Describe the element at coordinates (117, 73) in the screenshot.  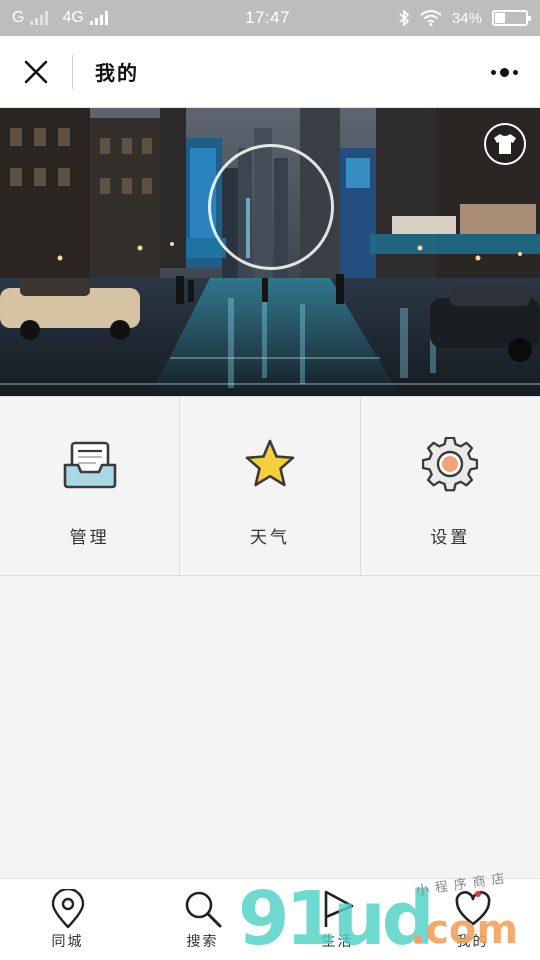
I see `page-title: 我的` at that location.